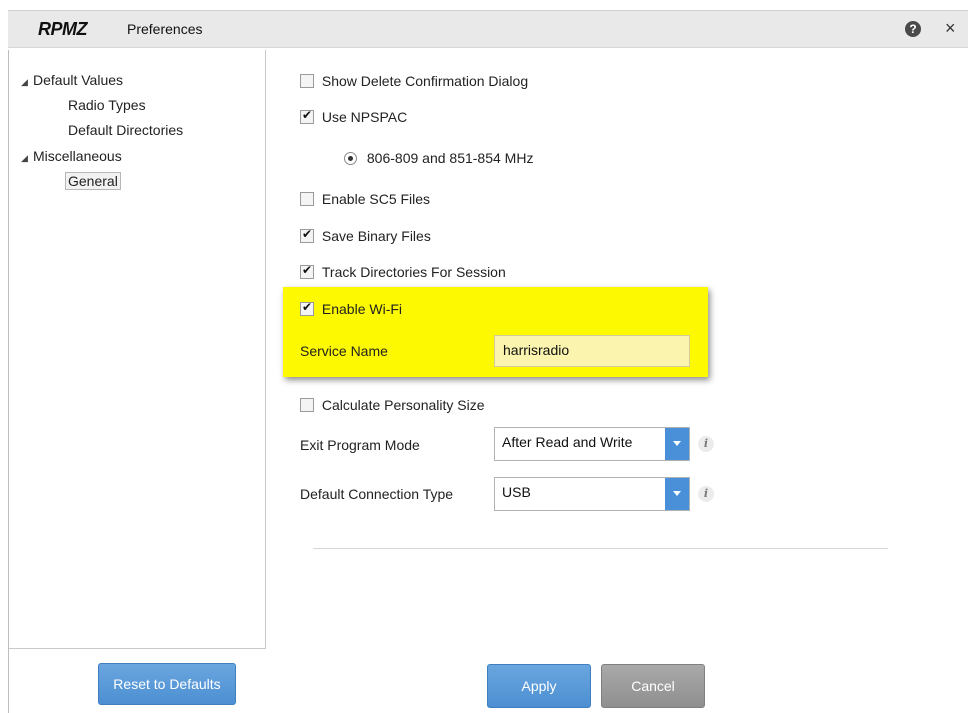  I want to click on service-name-input: harrisradio, so click(592, 351).